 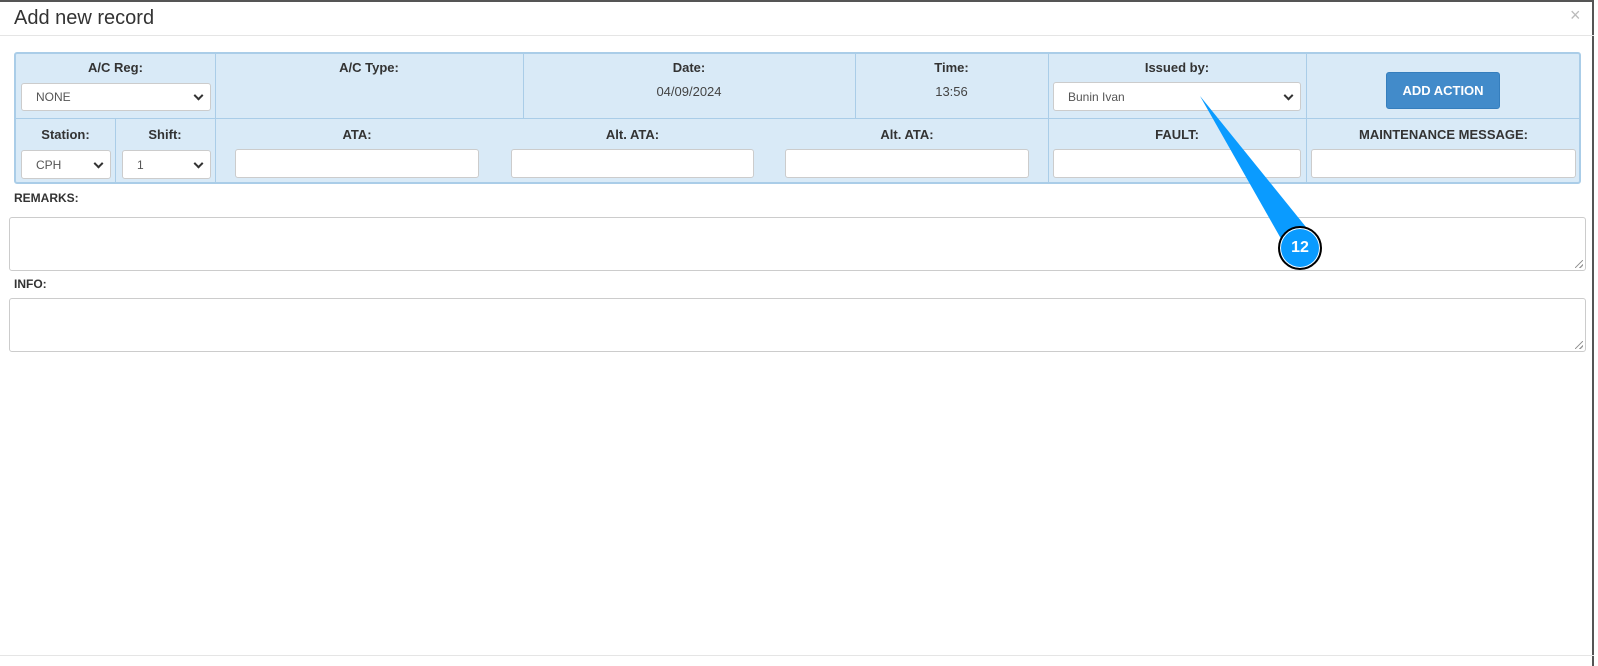 I want to click on annotation-badge: 12, so click(x=1300, y=248).